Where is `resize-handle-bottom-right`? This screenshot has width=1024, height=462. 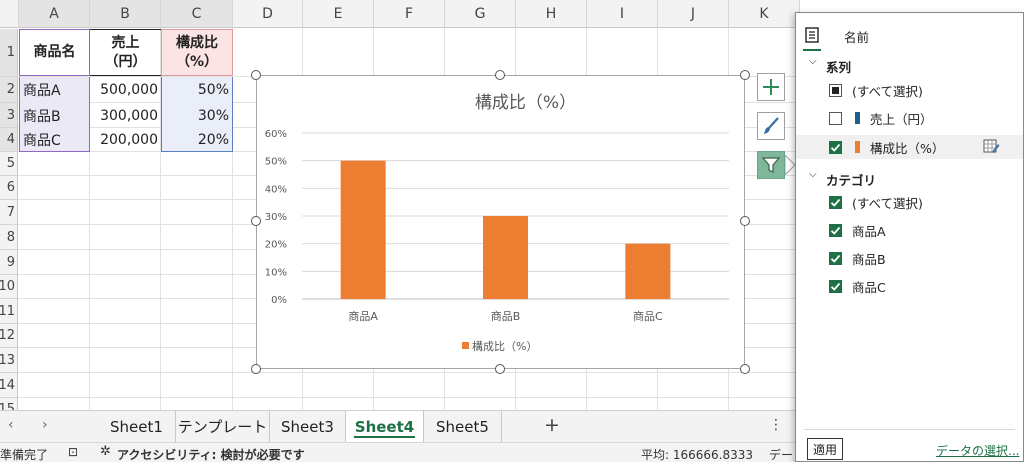 resize-handle-bottom-right is located at coordinates (745, 369).